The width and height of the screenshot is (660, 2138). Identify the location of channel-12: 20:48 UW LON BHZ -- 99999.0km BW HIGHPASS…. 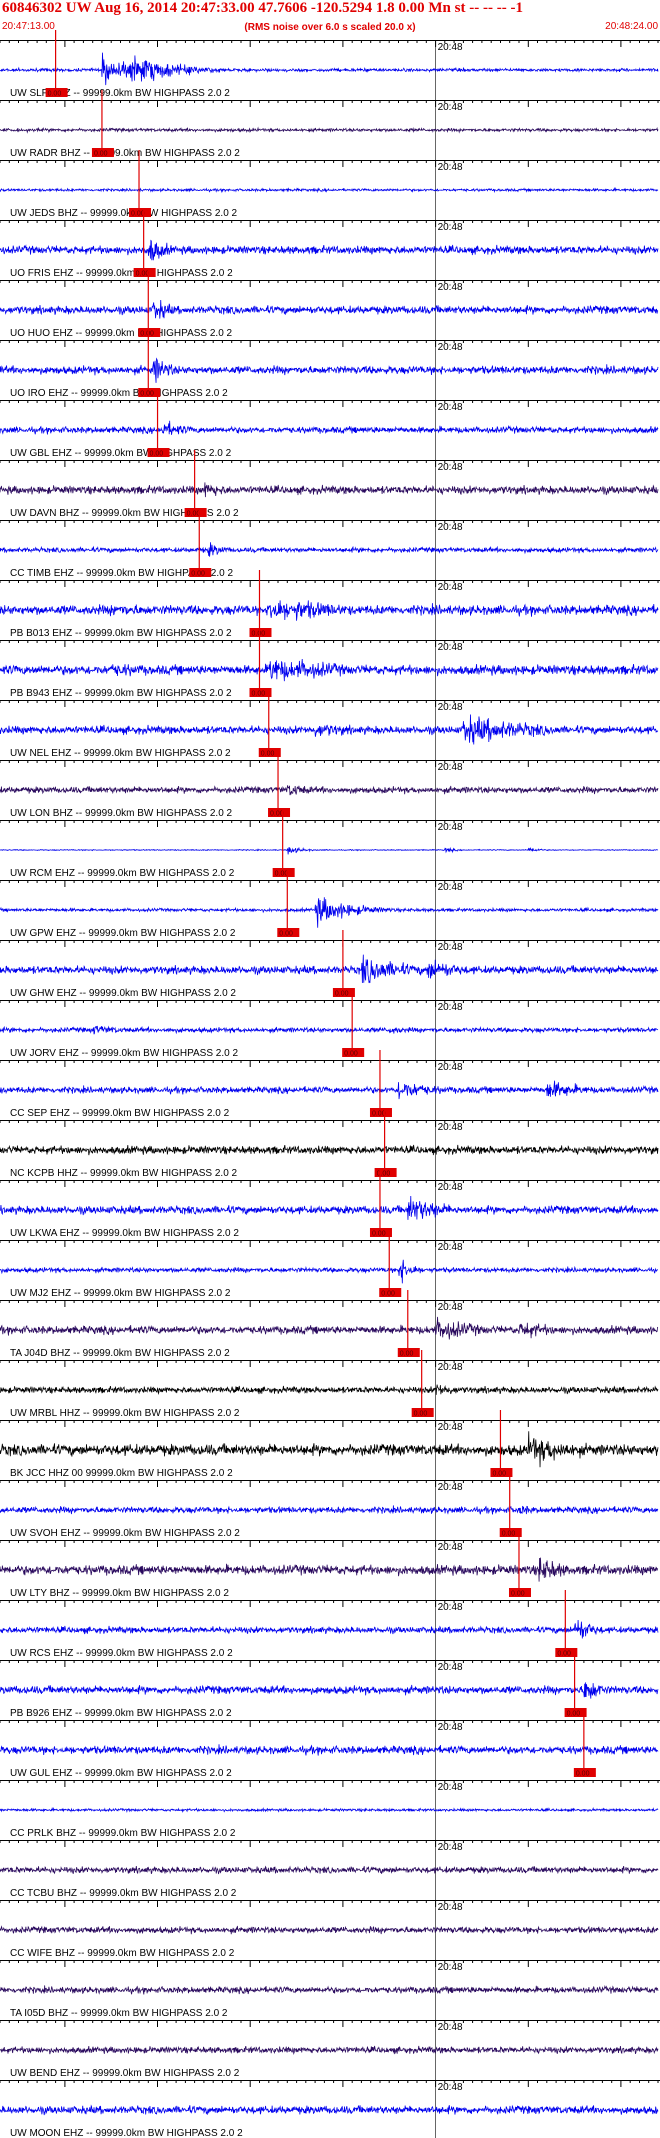
(330, 785).